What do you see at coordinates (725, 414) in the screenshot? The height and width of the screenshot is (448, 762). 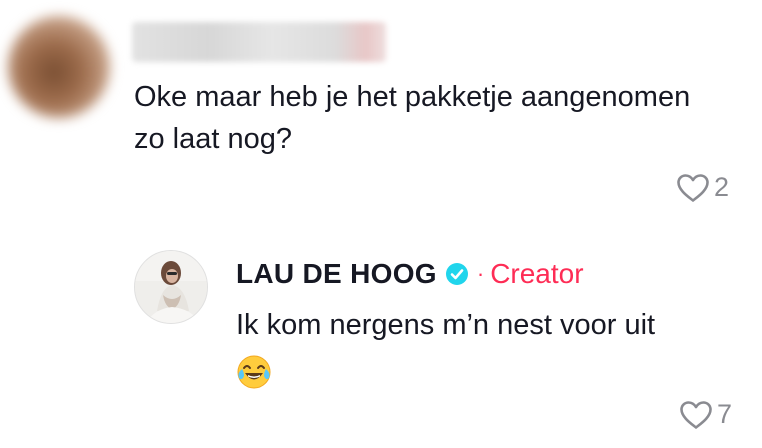 I see `like-count: 7` at bounding box center [725, 414].